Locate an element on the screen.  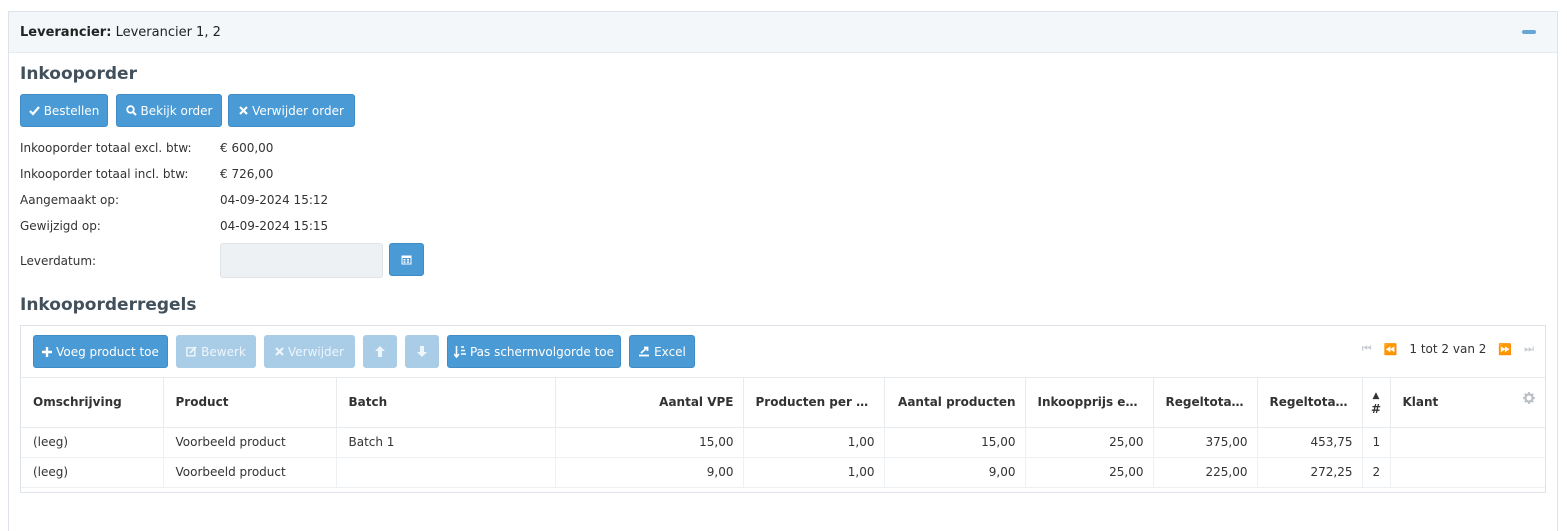
gear-icon is located at coordinates (1529, 399).